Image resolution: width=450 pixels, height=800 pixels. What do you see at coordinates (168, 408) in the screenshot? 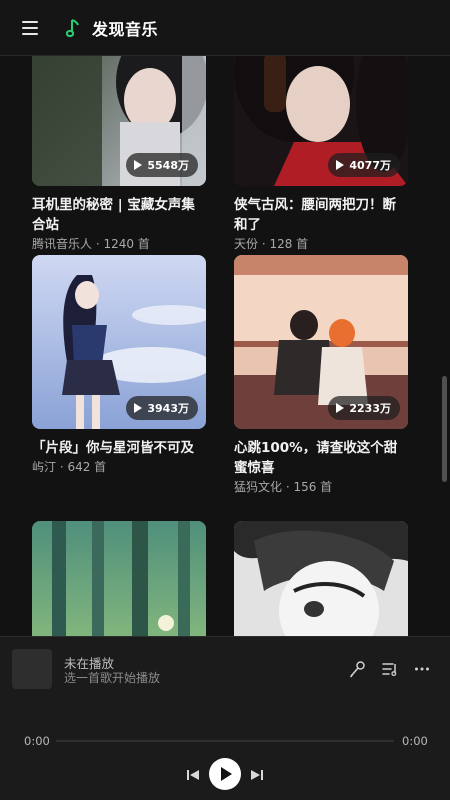
I see `play-count: 3943万` at bounding box center [168, 408].